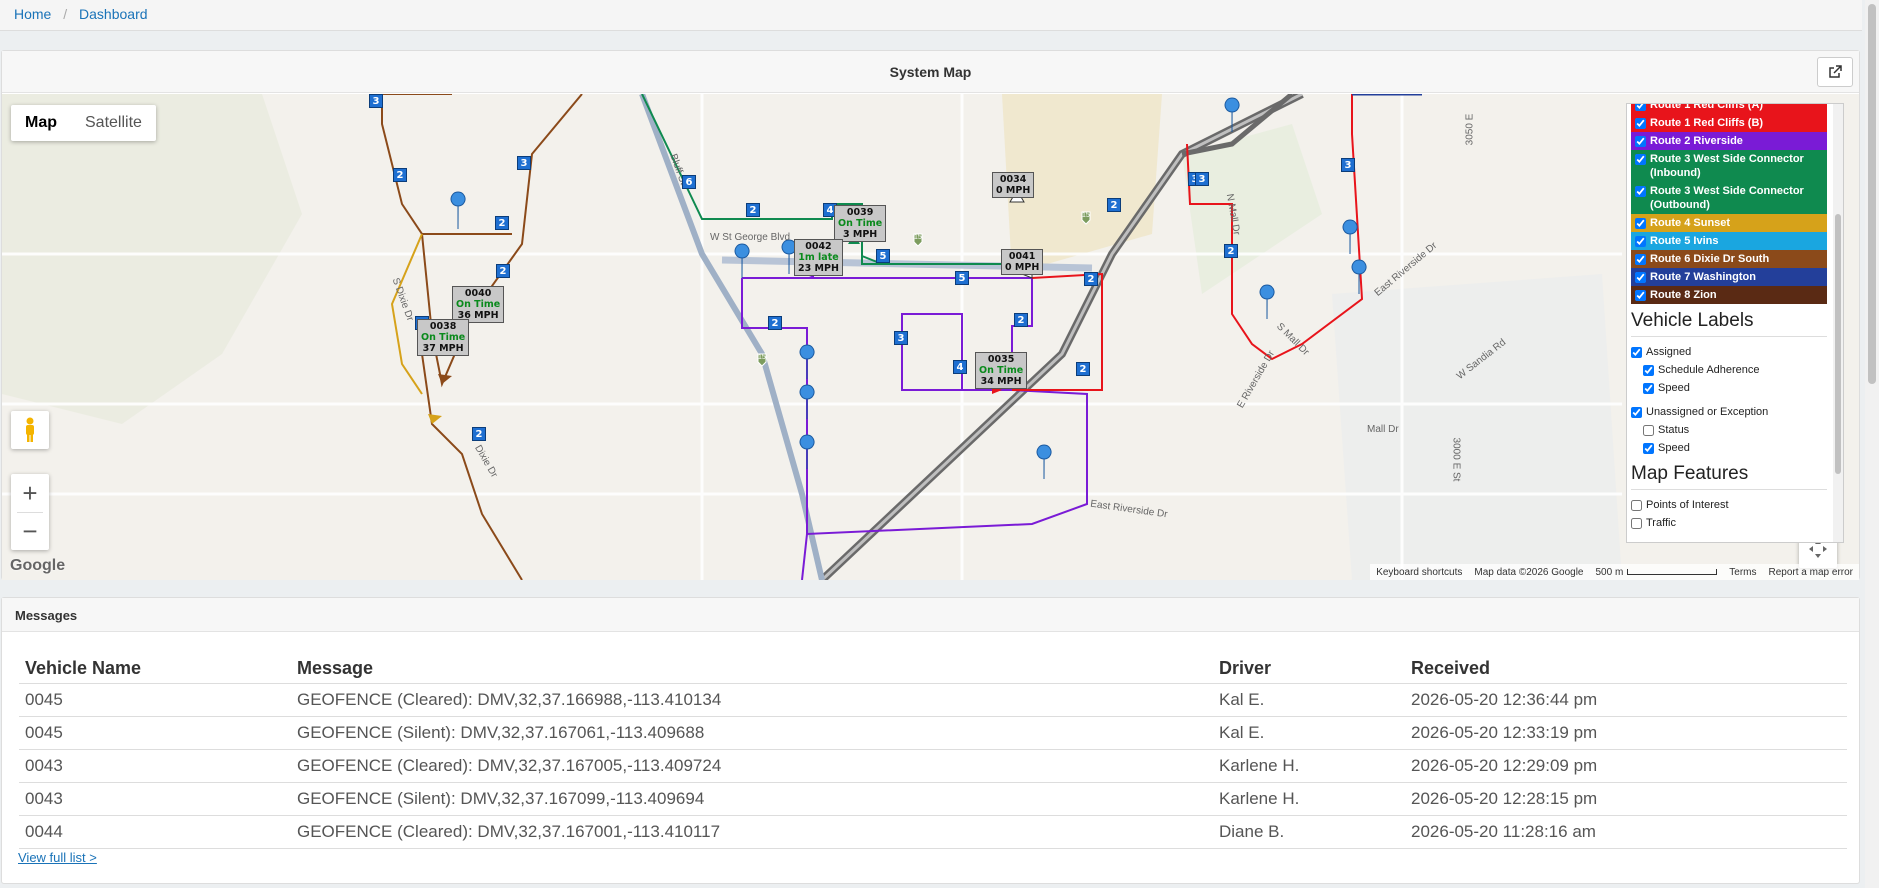 The image size is (1879, 888). What do you see at coordinates (1022, 262) in the screenshot?
I see `vehicle-label-0041: 0041 0 MPH` at bounding box center [1022, 262].